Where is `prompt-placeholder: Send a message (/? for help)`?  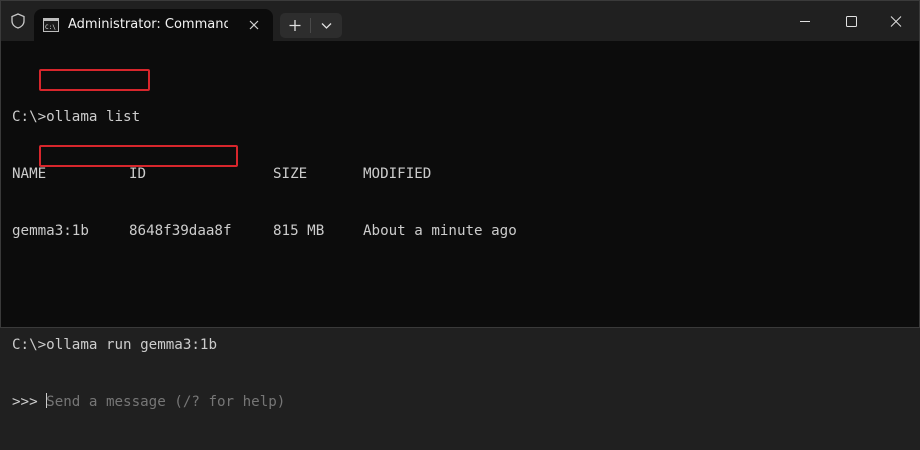
prompt-placeholder: Send a message (/? for help) is located at coordinates (166, 402).